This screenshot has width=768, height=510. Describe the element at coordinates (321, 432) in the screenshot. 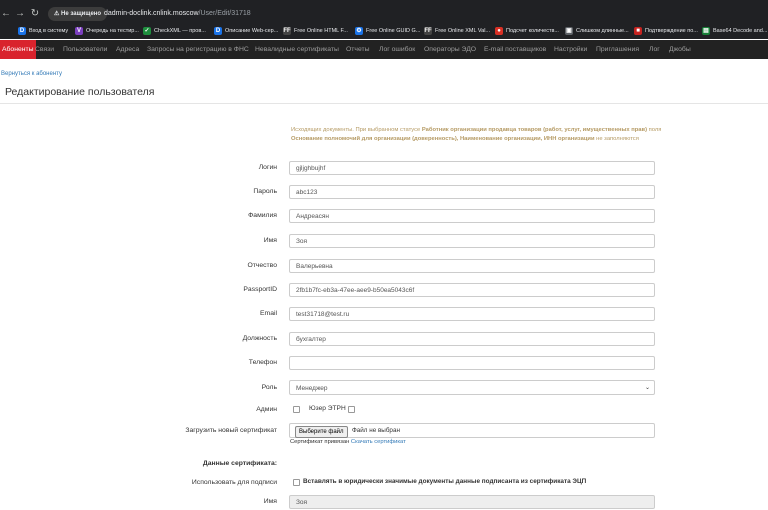

I see `choose-file-button: Выберите файл` at that location.